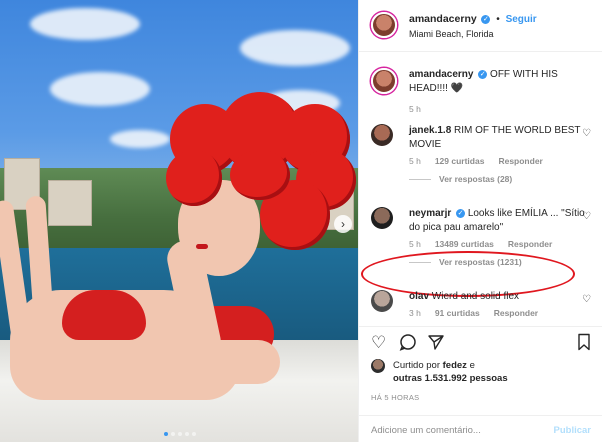  What do you see at coordinates (441, 74) in the screenshot?
I see `caption-username: amandacerny` at bounding box center [441, 74].